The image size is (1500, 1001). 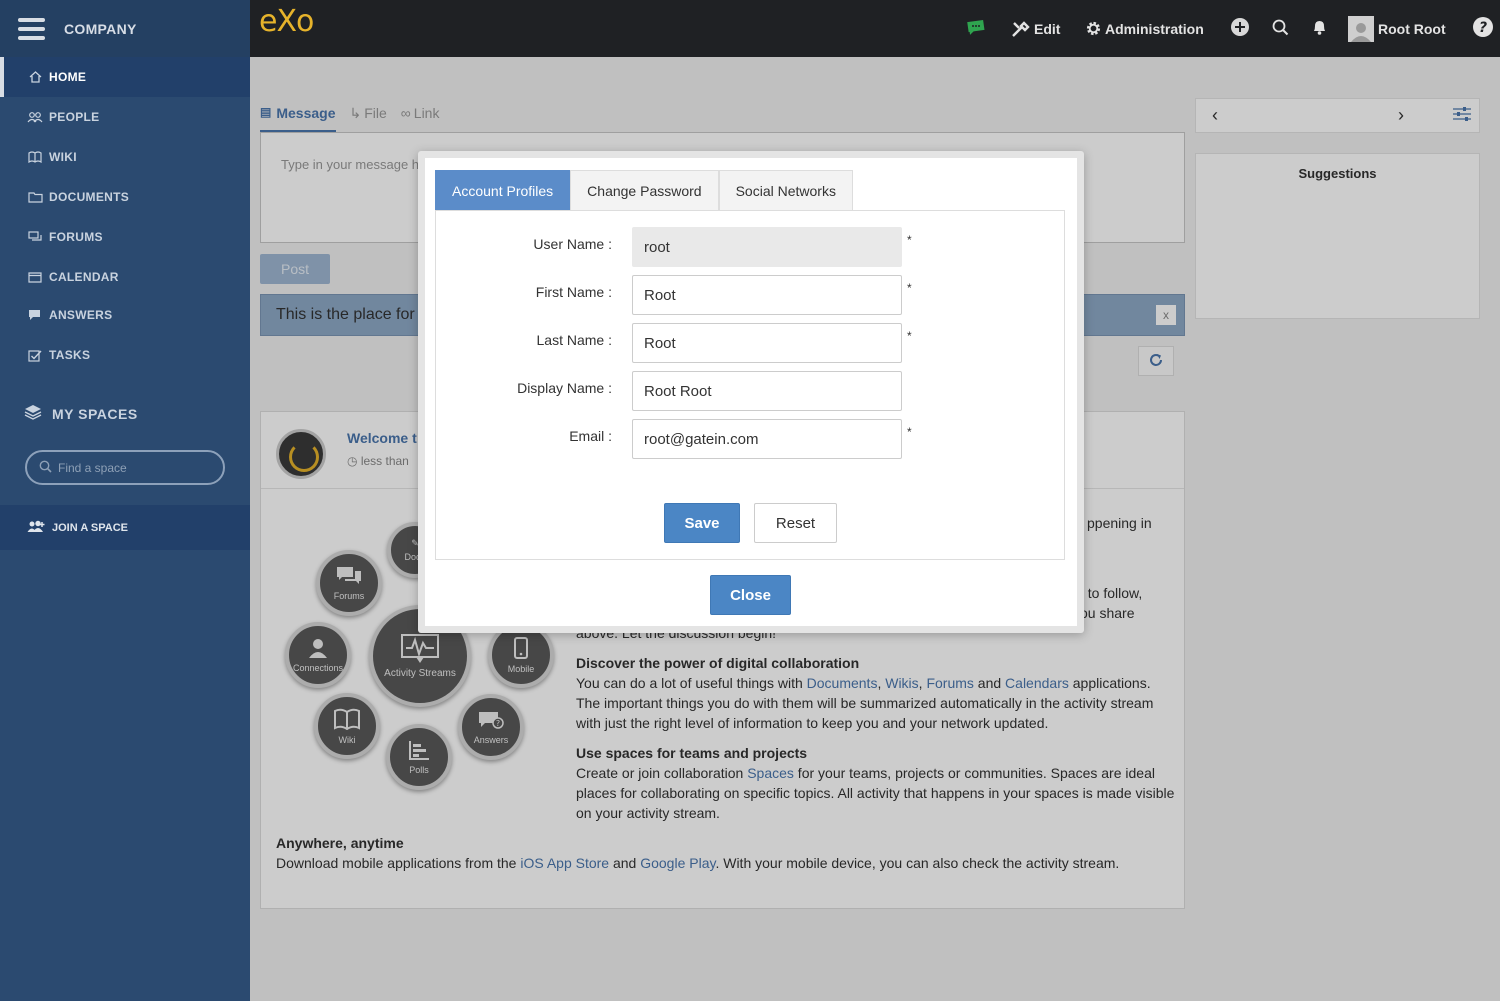 I want to click on sidebar-header: COMPANY, so click(x=125, y=28).